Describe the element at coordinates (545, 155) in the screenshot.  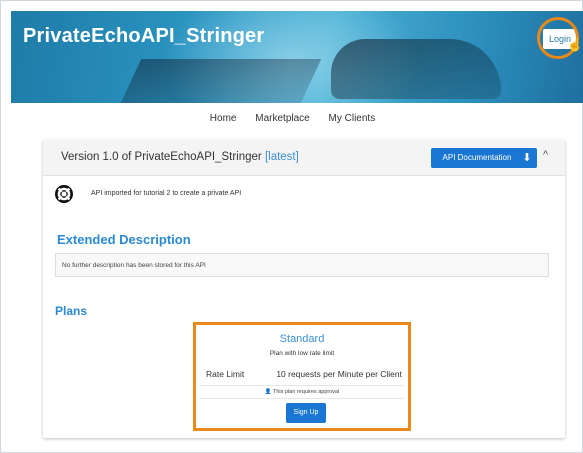
I see `chevron-up-icon: ^` at that location.